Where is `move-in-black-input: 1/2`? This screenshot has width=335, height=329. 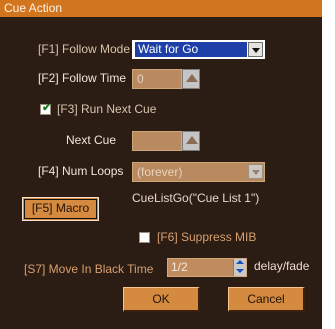 move-in-black-input: 1/2 is located at coordinates (207, 267).